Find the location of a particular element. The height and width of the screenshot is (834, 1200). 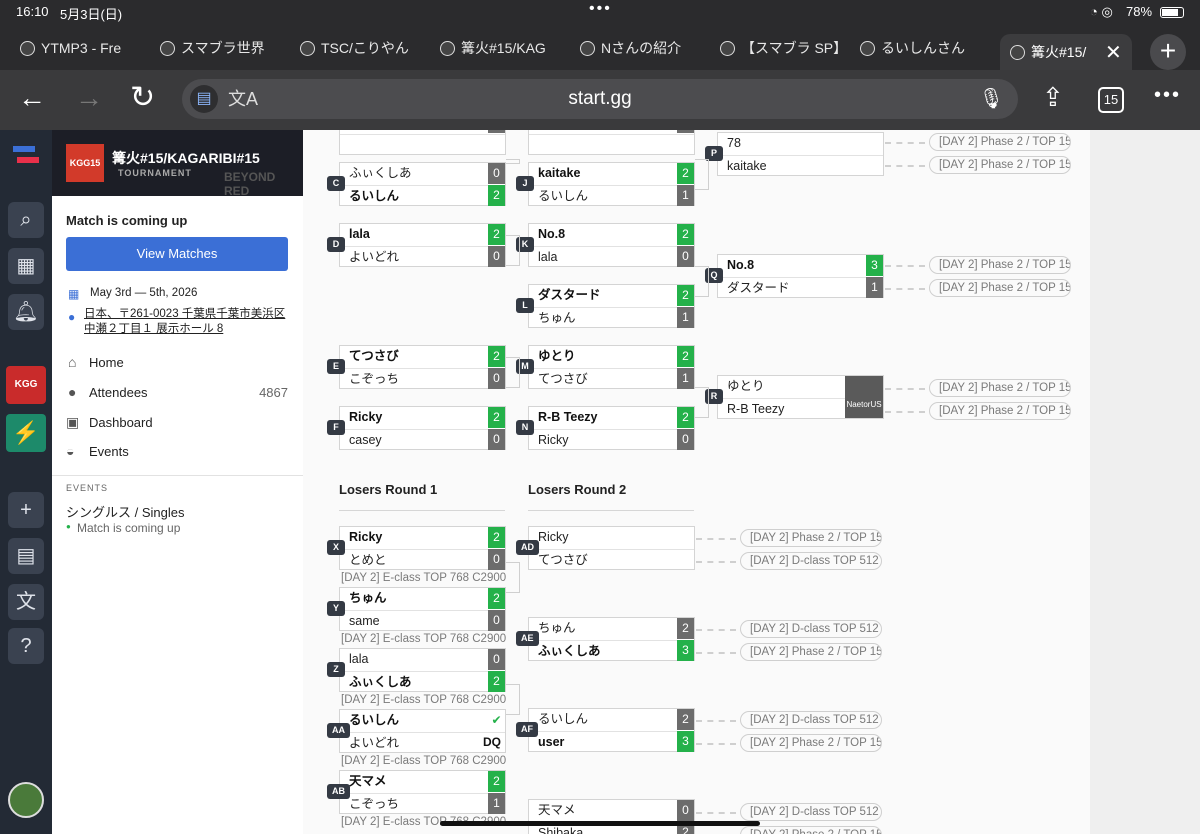

match-set: lala 0 ふぃくしあ 2 is located at coordinates (422, 670).